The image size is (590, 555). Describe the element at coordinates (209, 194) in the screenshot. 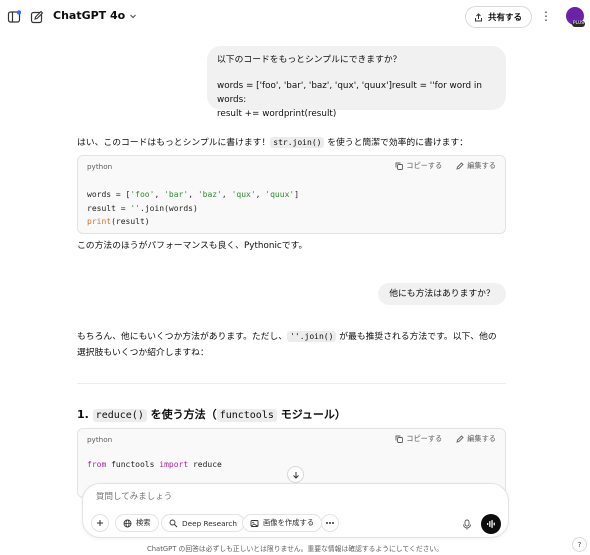

I see `string-token: 'baz'` at that location.